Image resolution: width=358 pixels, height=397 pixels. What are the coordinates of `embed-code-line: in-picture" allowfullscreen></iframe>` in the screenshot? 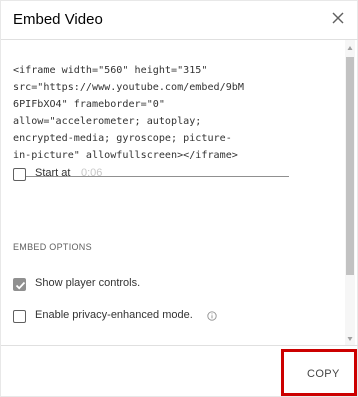 It's located at (125, 155).